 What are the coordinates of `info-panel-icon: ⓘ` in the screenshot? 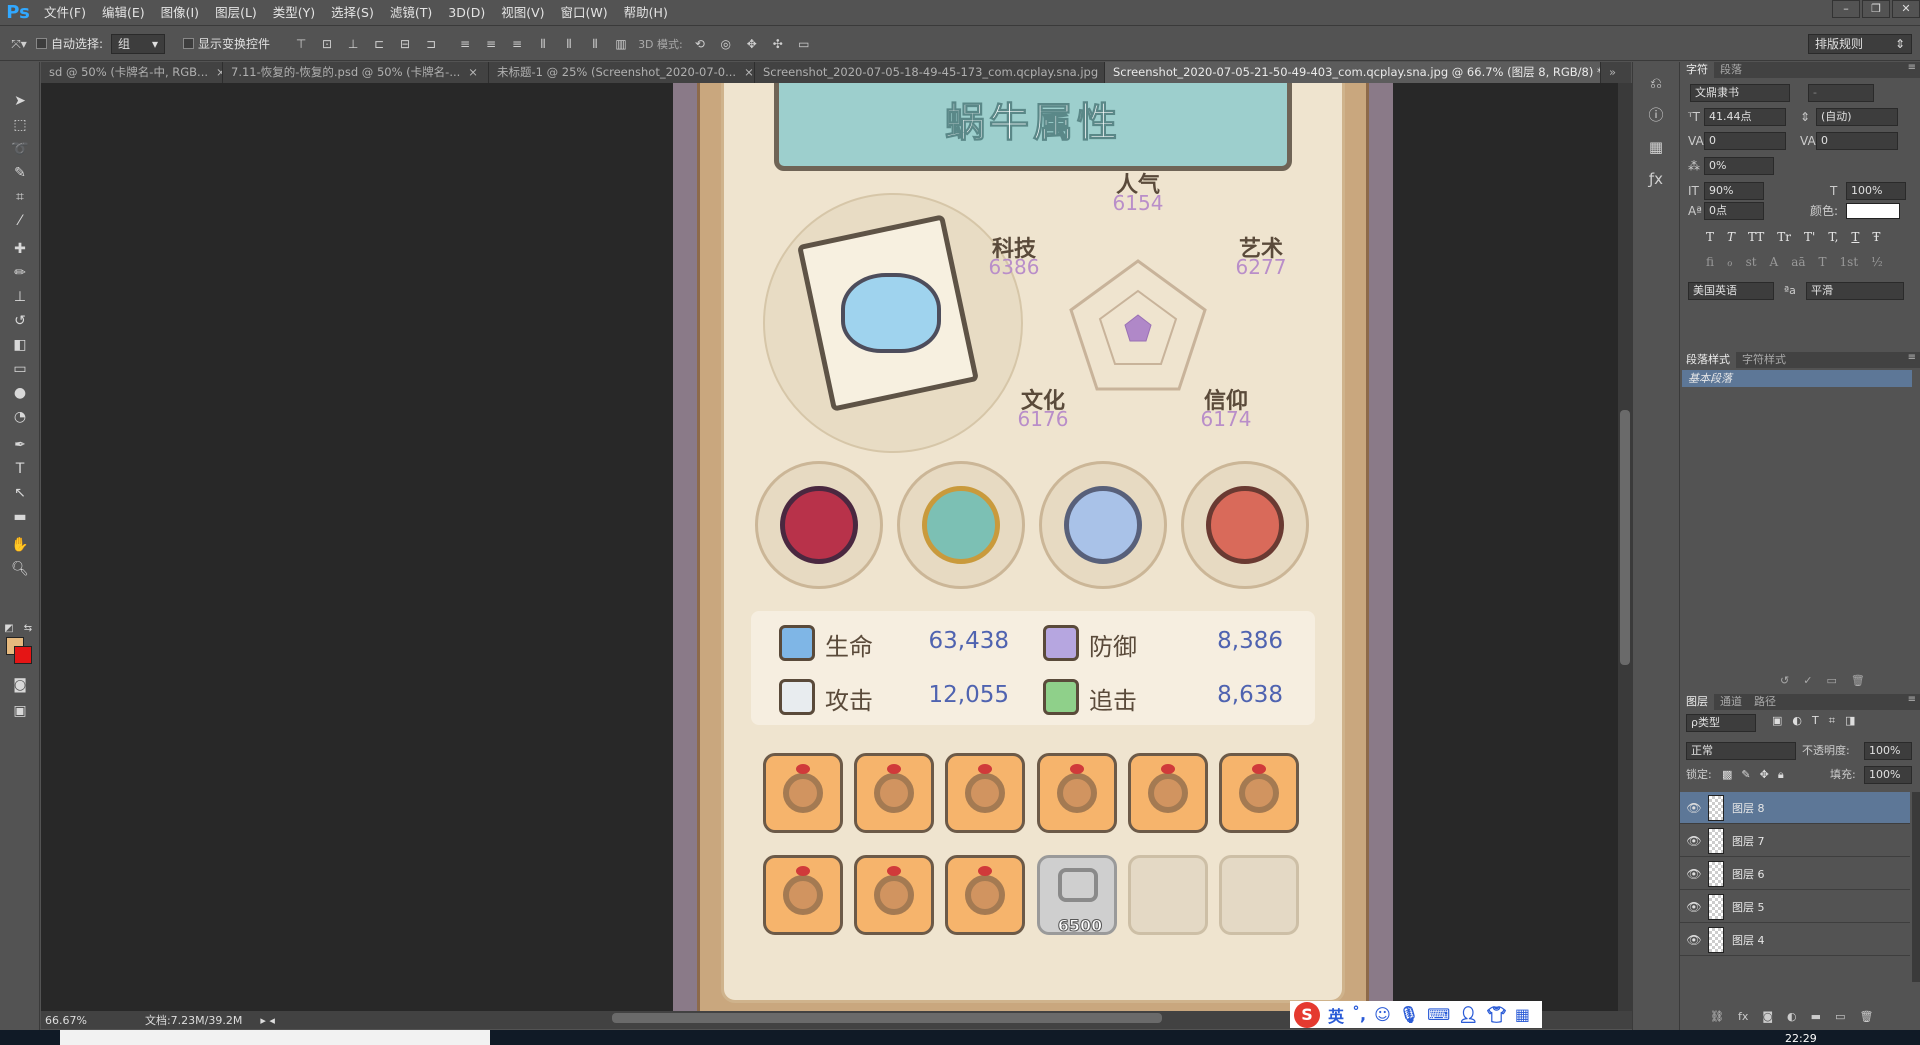 It's located at (1656, 115).